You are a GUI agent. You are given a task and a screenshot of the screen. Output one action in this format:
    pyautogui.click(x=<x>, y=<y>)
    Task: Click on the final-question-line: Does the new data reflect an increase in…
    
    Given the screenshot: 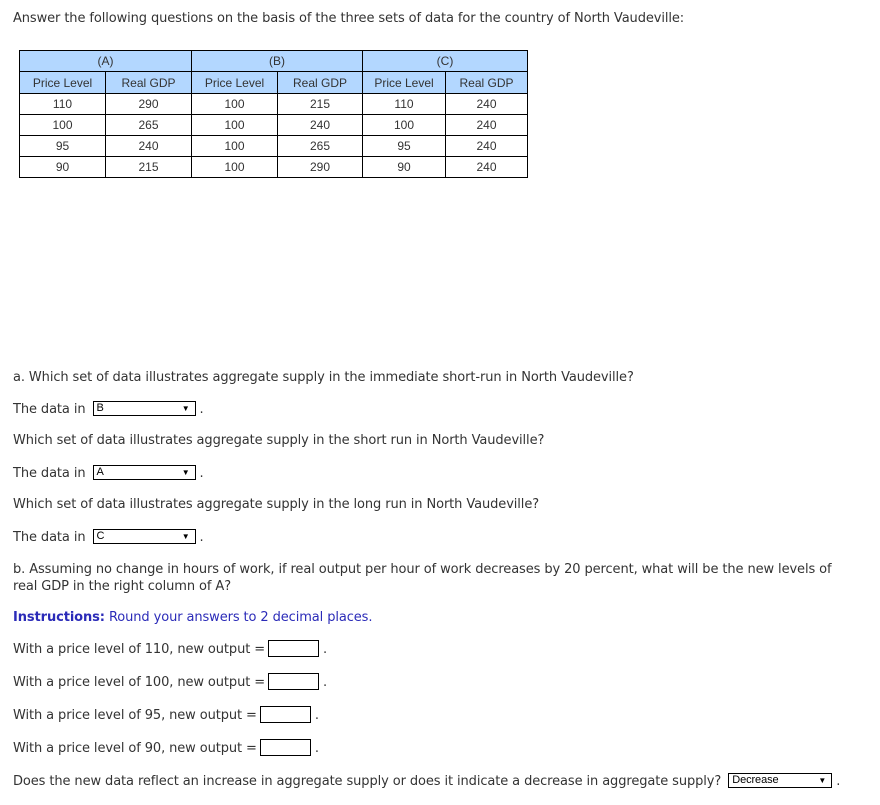 What is the action you would take?
    pyautogui.click(x=426, y=781)
    